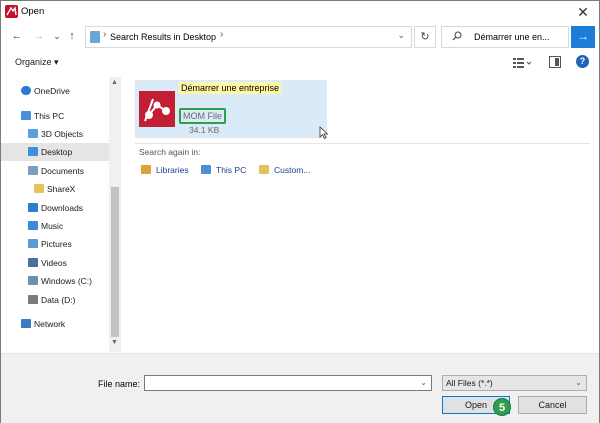 The width and height of the screenshot is (600, 423). Describe the element at coordinates (58, 300) in the screenshot. I see `sidebar-item-label: Data (D:)` at that location.